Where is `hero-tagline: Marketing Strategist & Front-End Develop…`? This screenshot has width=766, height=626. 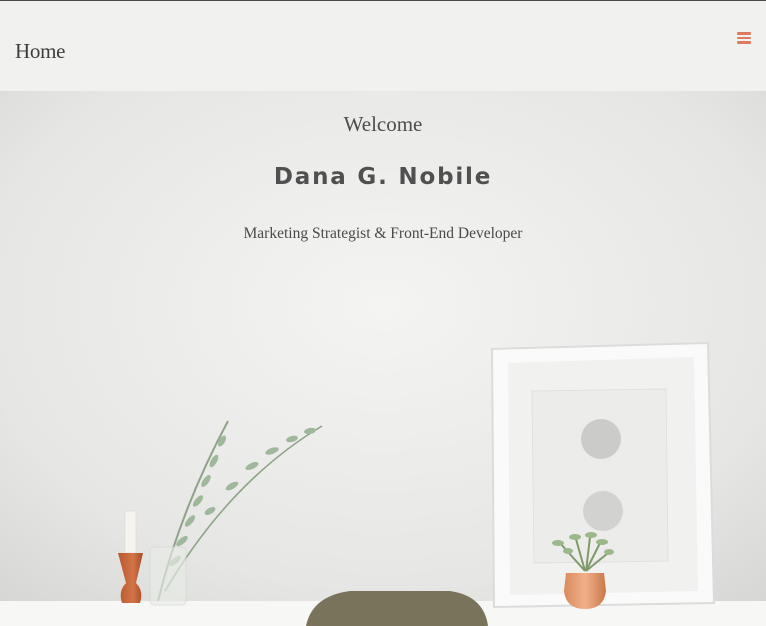 hero-tagline: Marketing Strategist & Front-End Develop… is located at coordinates (383, 233).